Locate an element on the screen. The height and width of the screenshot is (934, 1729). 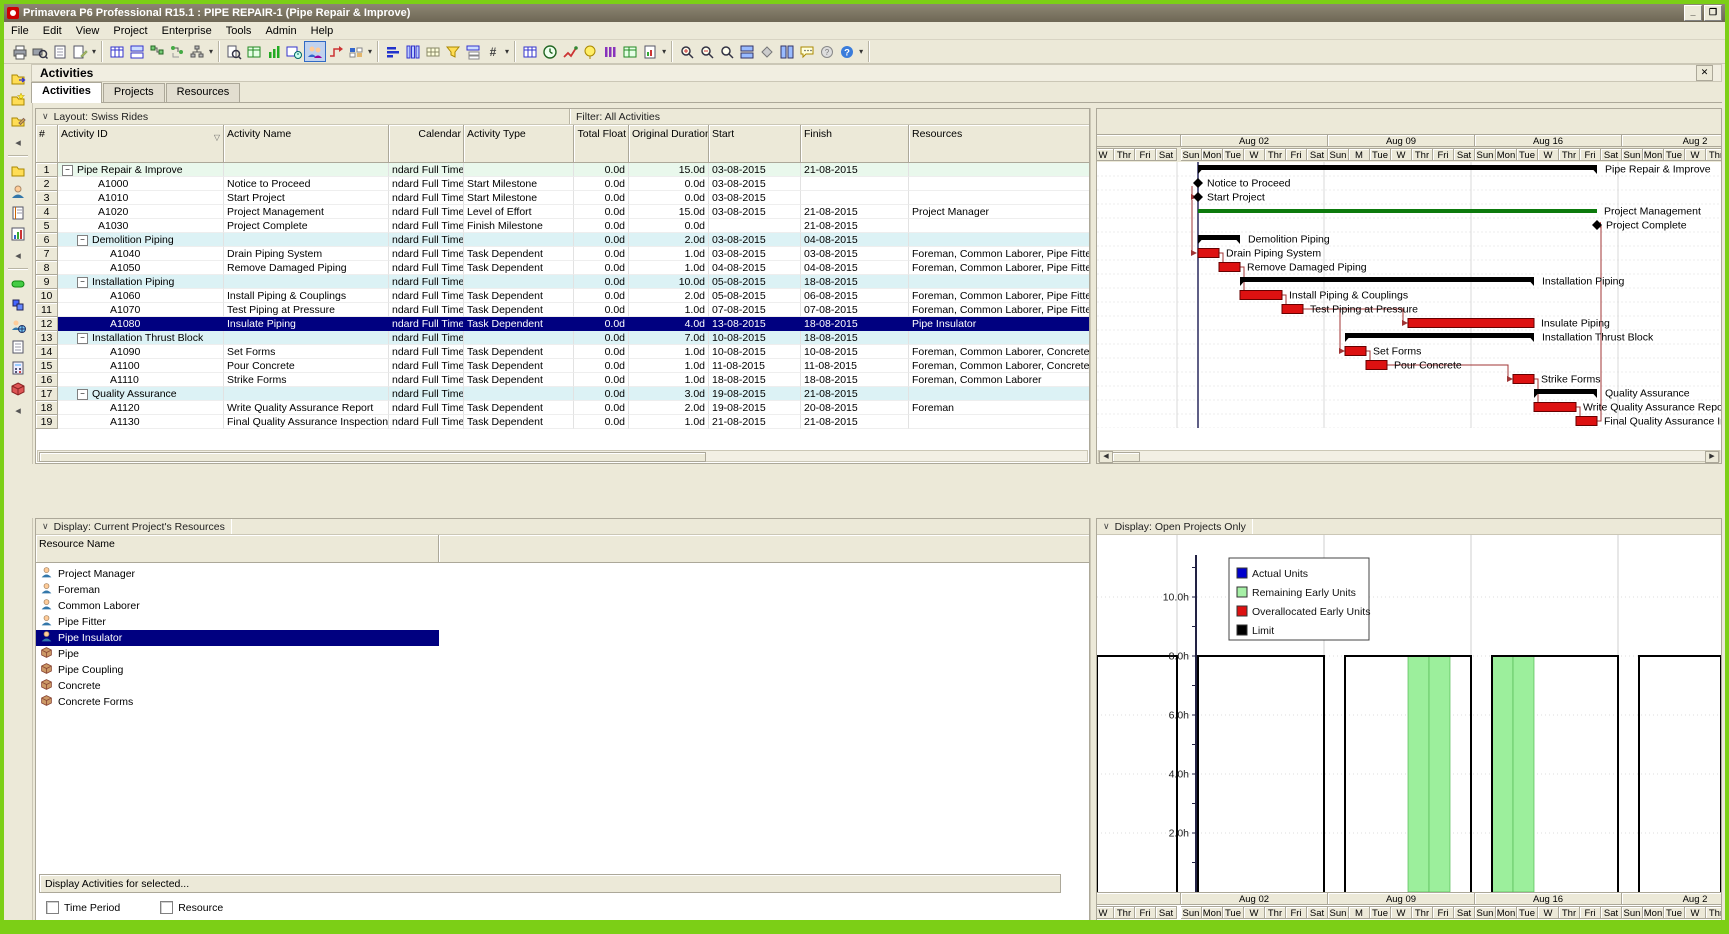
menu-project: Project is located at coordinates (130, 31).